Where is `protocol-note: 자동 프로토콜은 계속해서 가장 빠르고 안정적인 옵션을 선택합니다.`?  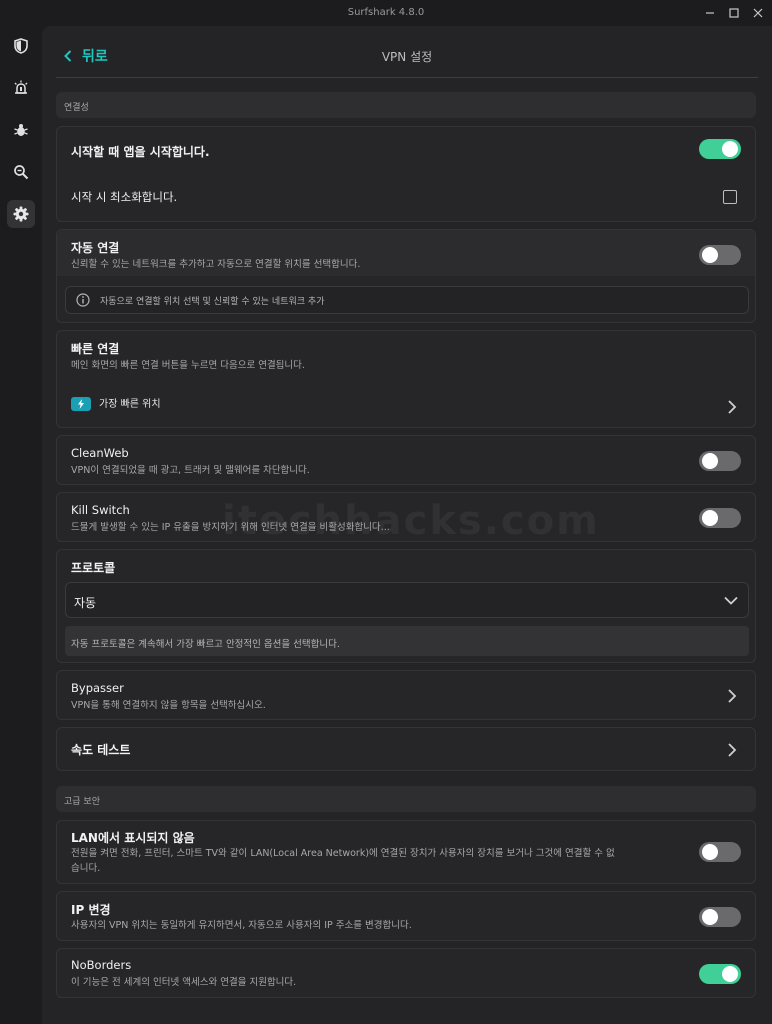 protocol-note: 자동 프로토콜은 계속해서 가장 빠르고 안정적인 옵션을 선택합니다. is located at coordinates (407, 641).